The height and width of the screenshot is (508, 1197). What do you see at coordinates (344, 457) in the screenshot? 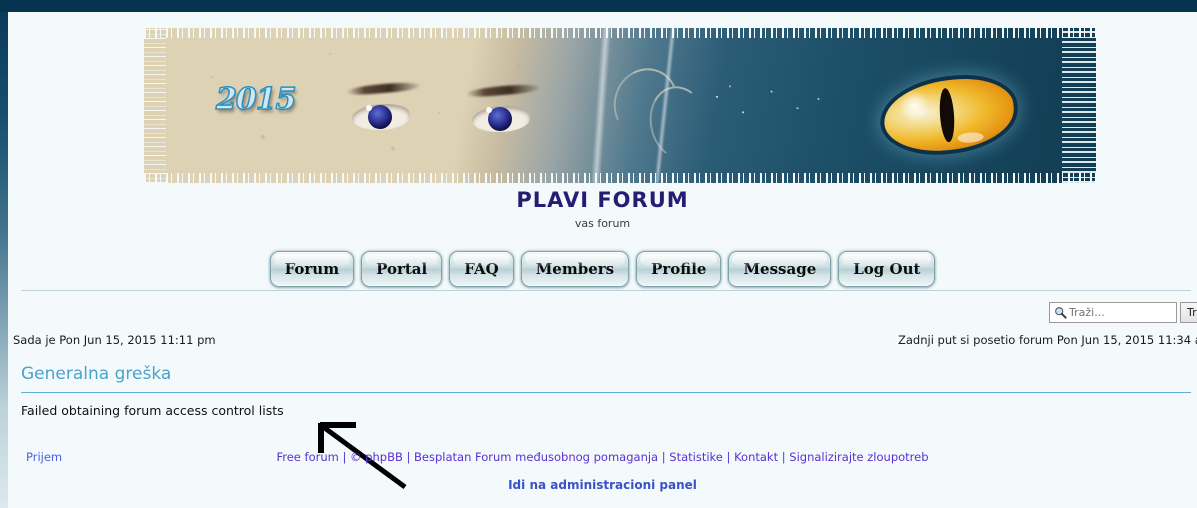
I see `footer-sep-1: |` at bounding box center [344, 457].